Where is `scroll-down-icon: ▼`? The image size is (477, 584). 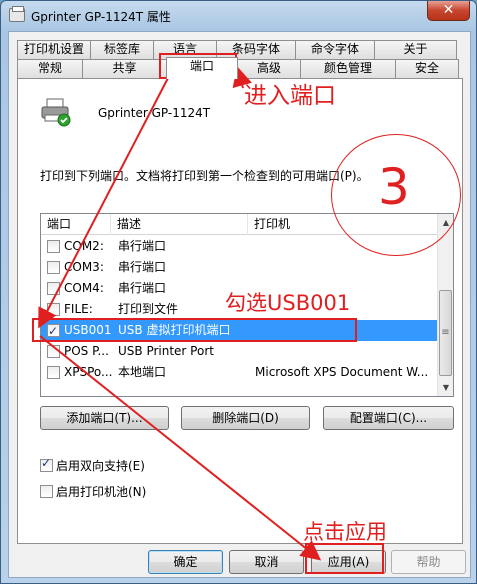
scroll-down-icon: ▼ is located at coordinates (445, 387).